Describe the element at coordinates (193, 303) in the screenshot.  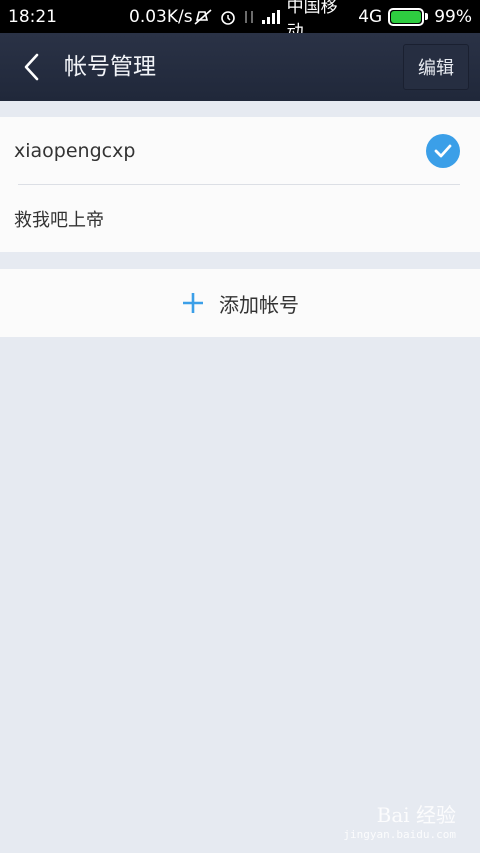
I see `plus-icon` at that location.